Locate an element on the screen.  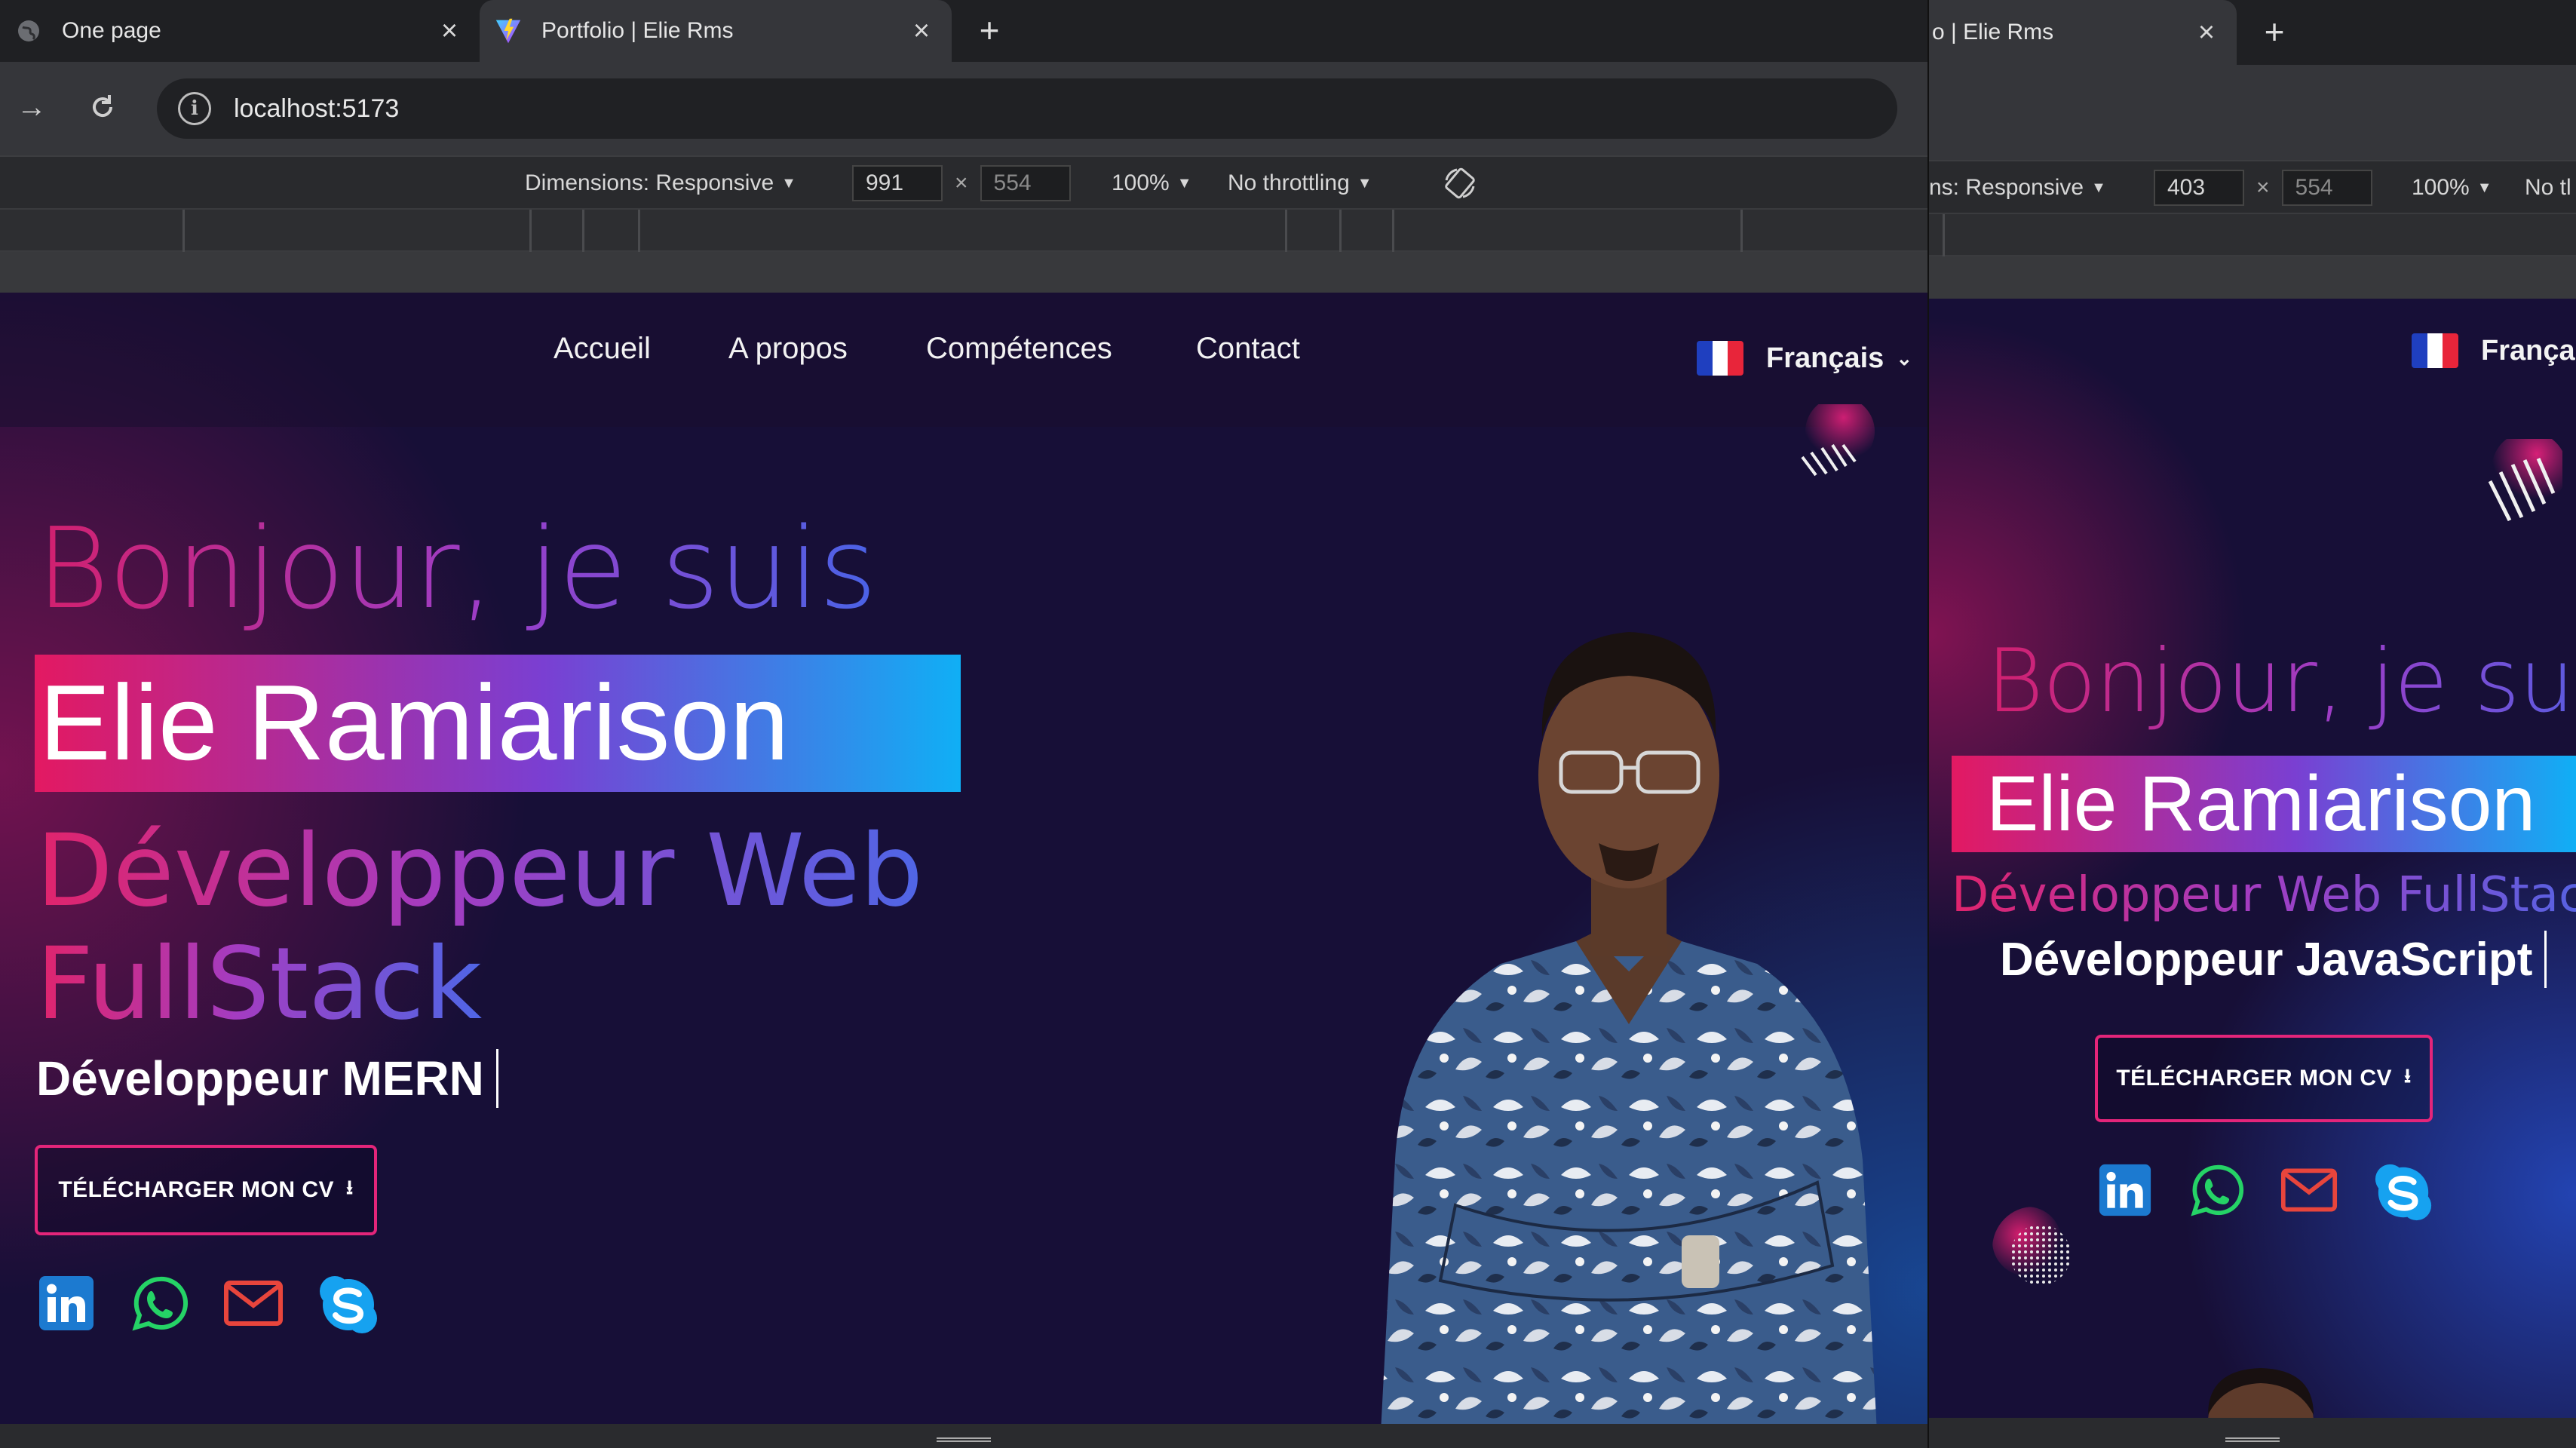
language-selector: Français ⌄ is located at coordinates (1804, 358).